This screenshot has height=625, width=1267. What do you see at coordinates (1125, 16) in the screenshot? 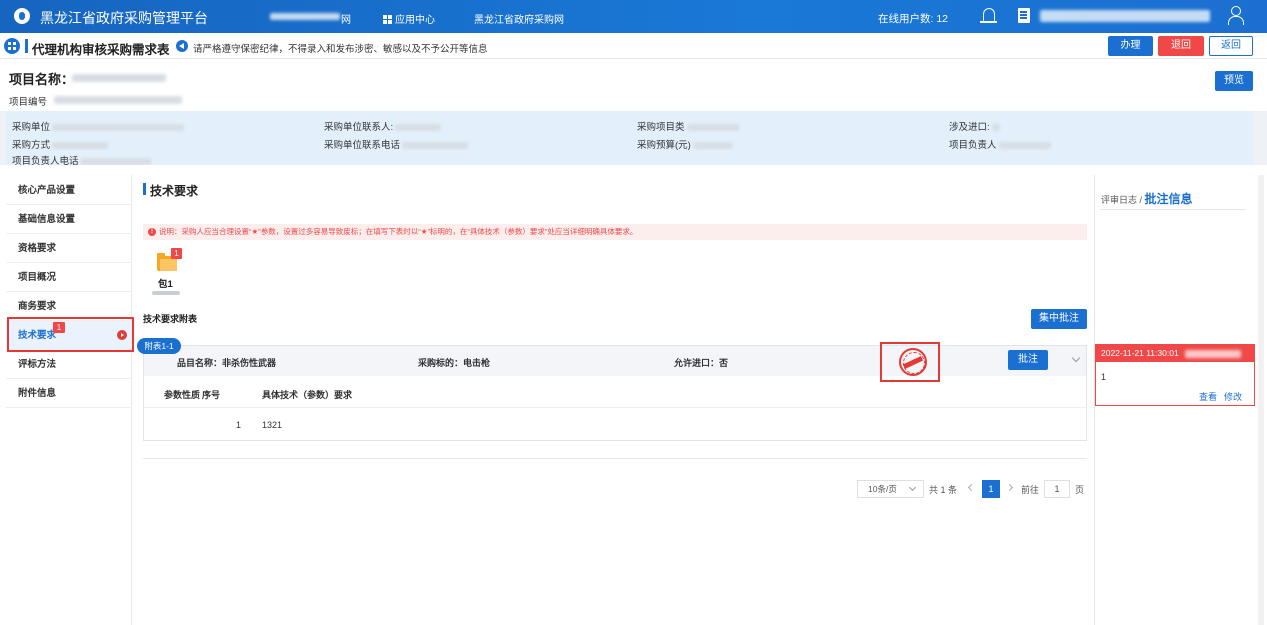
I see `redacted-user-name` at bounding box center [1125, 16].